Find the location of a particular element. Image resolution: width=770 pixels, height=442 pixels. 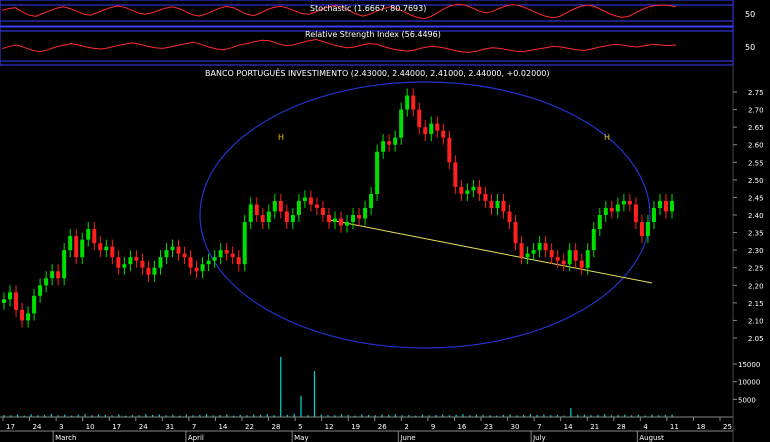

volume-bars is located at coordinates (338, 387).